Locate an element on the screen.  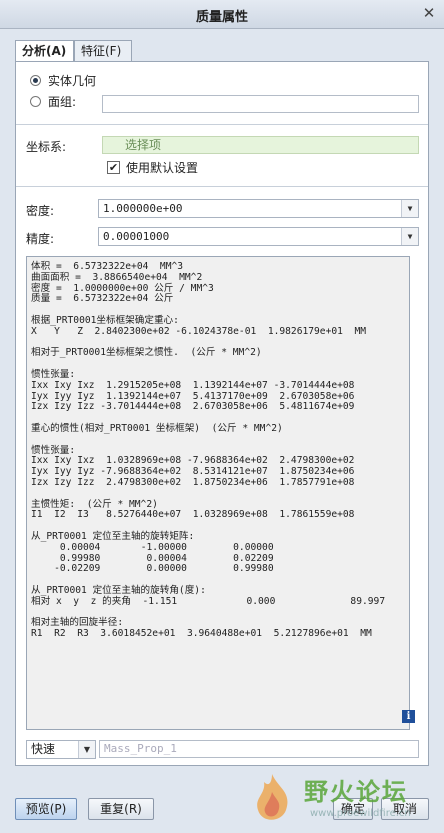
quilt-radio is located at coordinates (35, 101).